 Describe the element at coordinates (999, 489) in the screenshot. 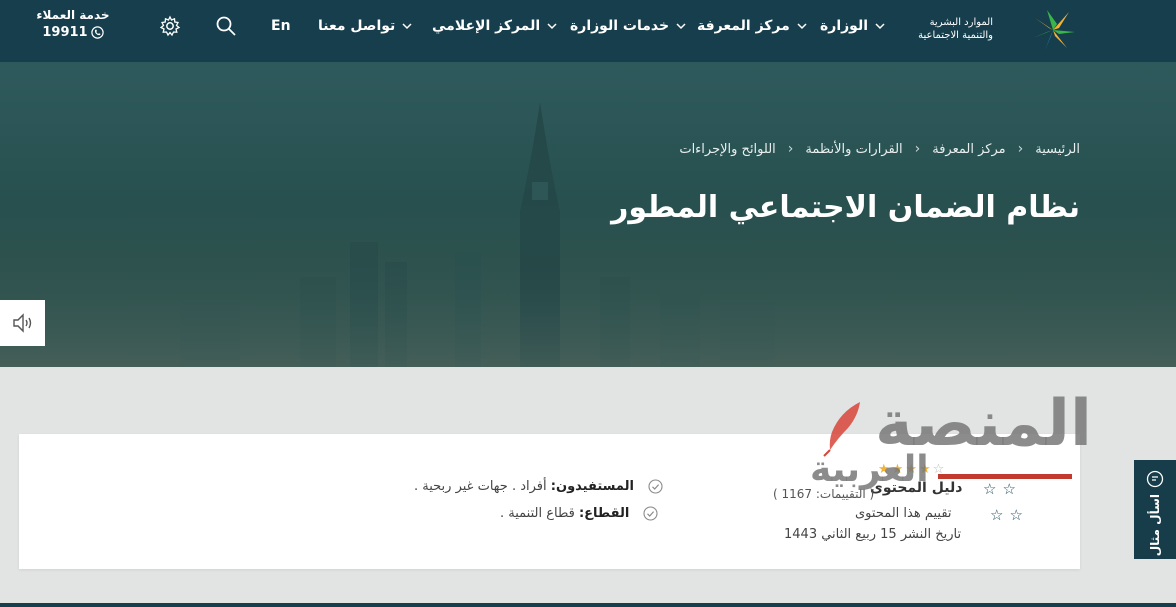

I see `rate-stars-row-1: ☆ ☆` at that location.